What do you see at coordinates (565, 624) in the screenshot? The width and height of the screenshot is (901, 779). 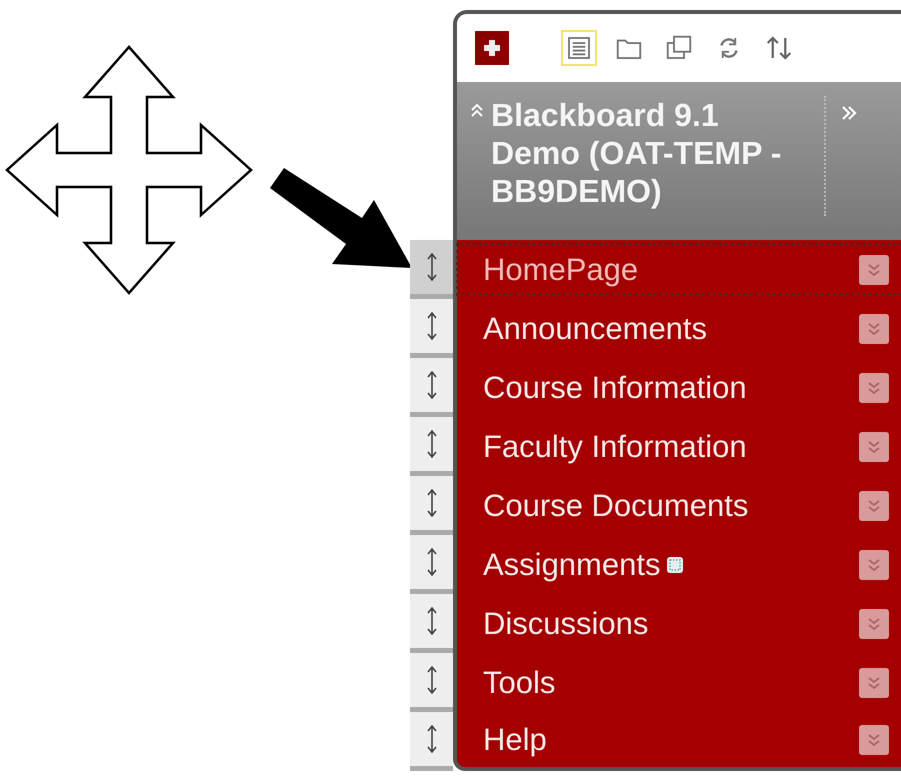 I see `menu-item-label: Discussions` at bounding box center [565, 624].